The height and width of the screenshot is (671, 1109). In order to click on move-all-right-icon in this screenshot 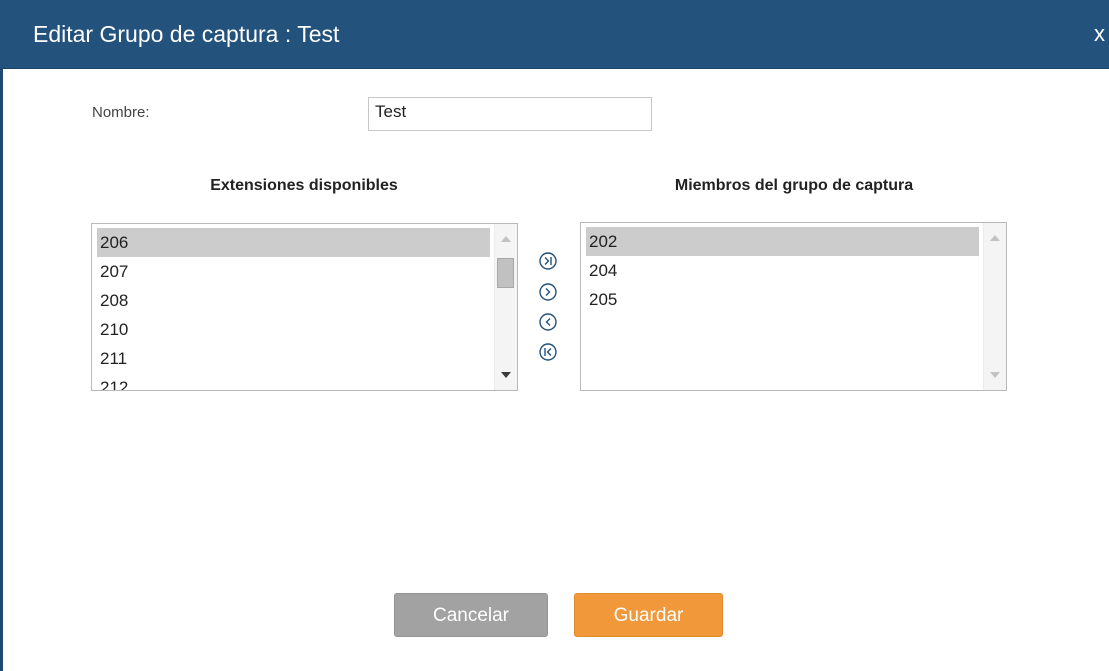, I will do `click(548, 261)`.